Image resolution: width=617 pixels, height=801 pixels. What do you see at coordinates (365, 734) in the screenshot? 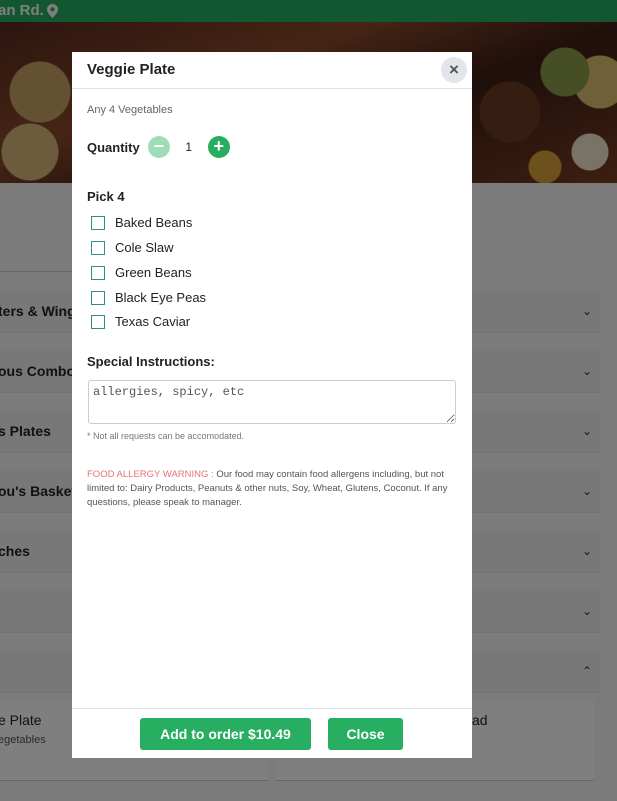
I see `close-button: Close` at bounding box center [365, 734].